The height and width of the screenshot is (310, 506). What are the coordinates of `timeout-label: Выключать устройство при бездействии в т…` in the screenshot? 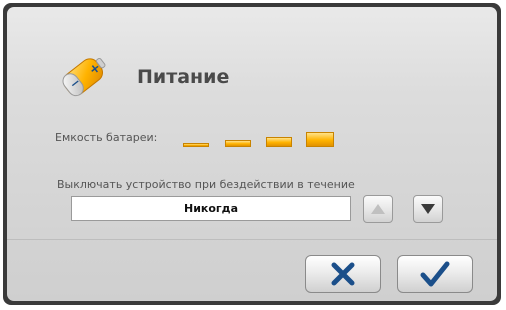 It's located at (206, 184).